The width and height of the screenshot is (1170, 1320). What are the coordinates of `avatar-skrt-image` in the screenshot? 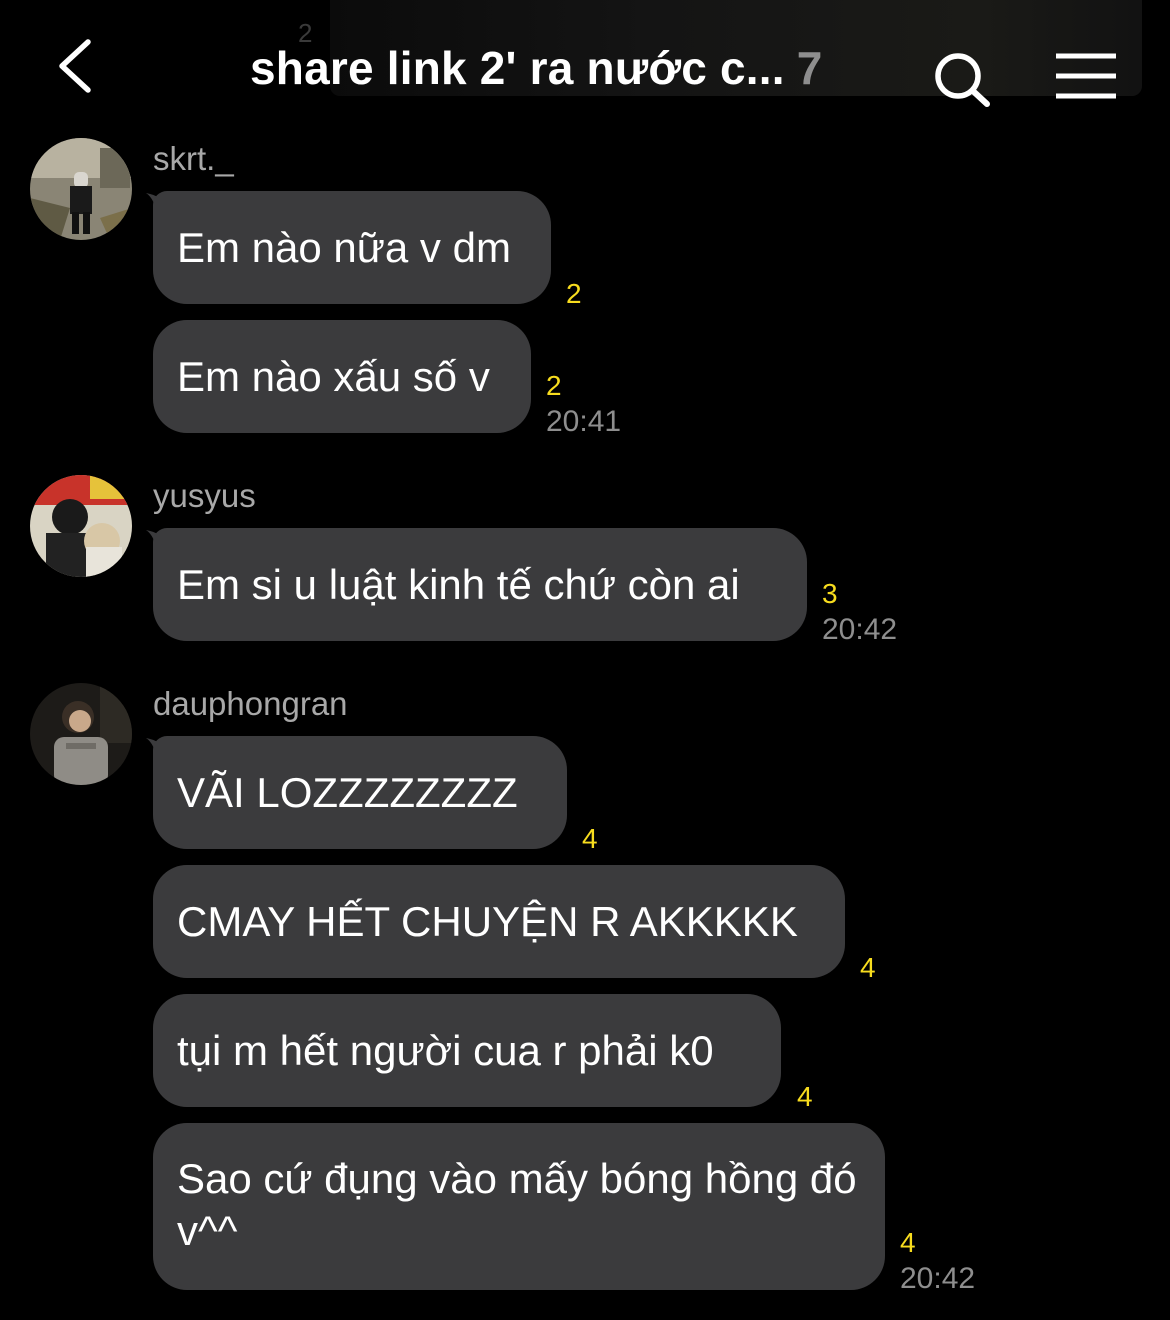 It's located at (81, 189).